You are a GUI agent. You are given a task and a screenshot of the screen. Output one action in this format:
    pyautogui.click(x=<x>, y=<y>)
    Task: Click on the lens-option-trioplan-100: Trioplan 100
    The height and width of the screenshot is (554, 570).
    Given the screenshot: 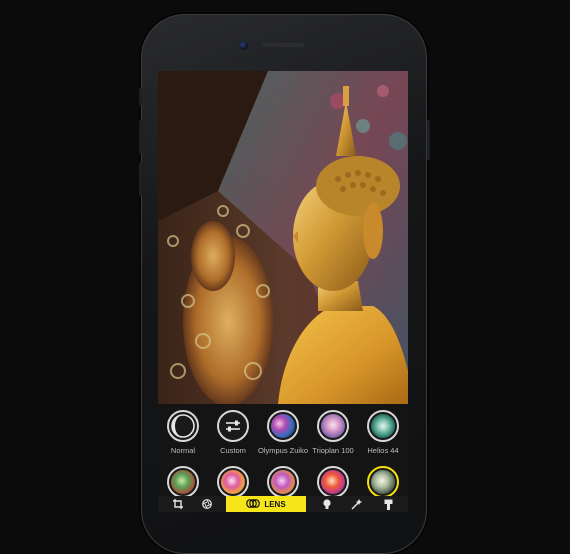 What is the action you would take?
    pyautogui.click(x=333, y=432)
    